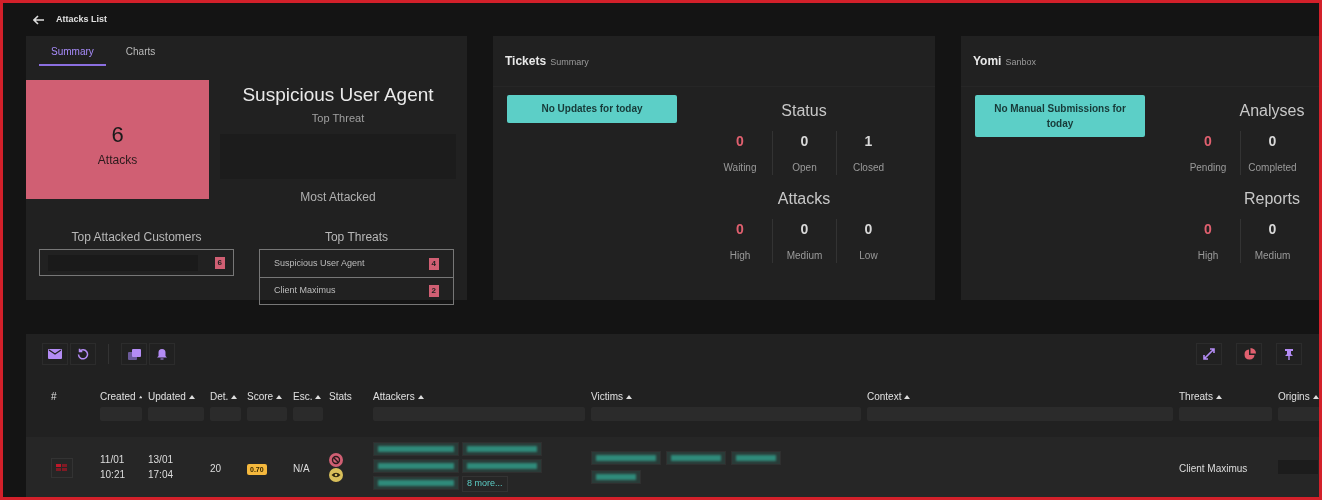 The height and width of the screenshot is (500, 1322). Describe the element at coordinates (433, 291) in the screenshot. I see `count-badge: 2` at that location.